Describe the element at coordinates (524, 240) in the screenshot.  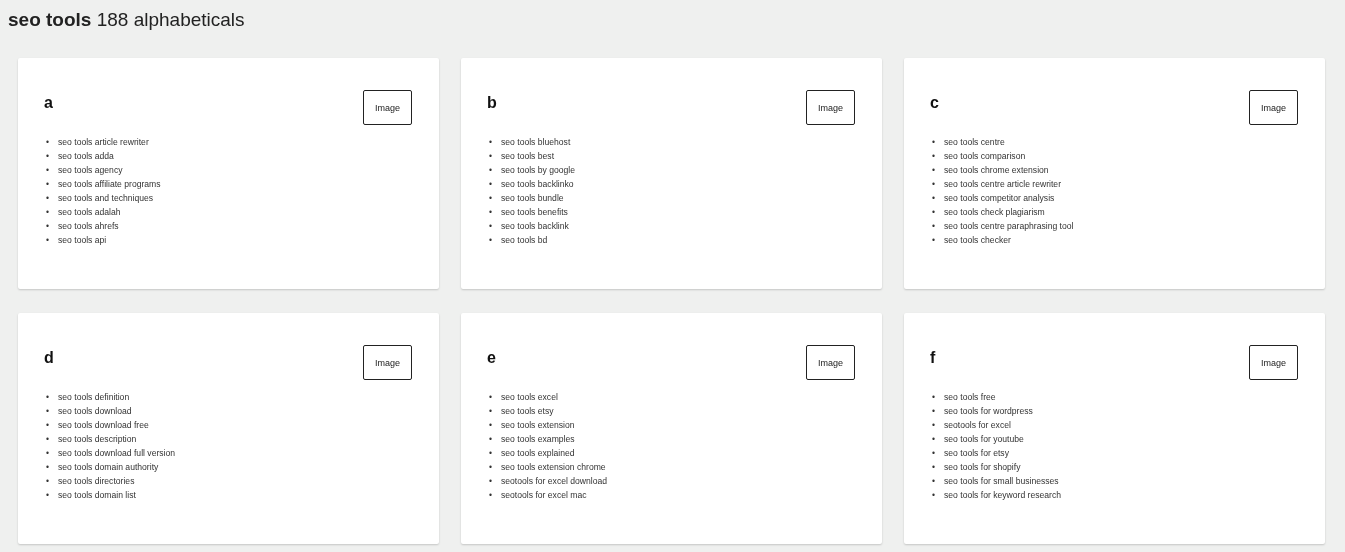
I see `list-item: seo tools bd` at that location.